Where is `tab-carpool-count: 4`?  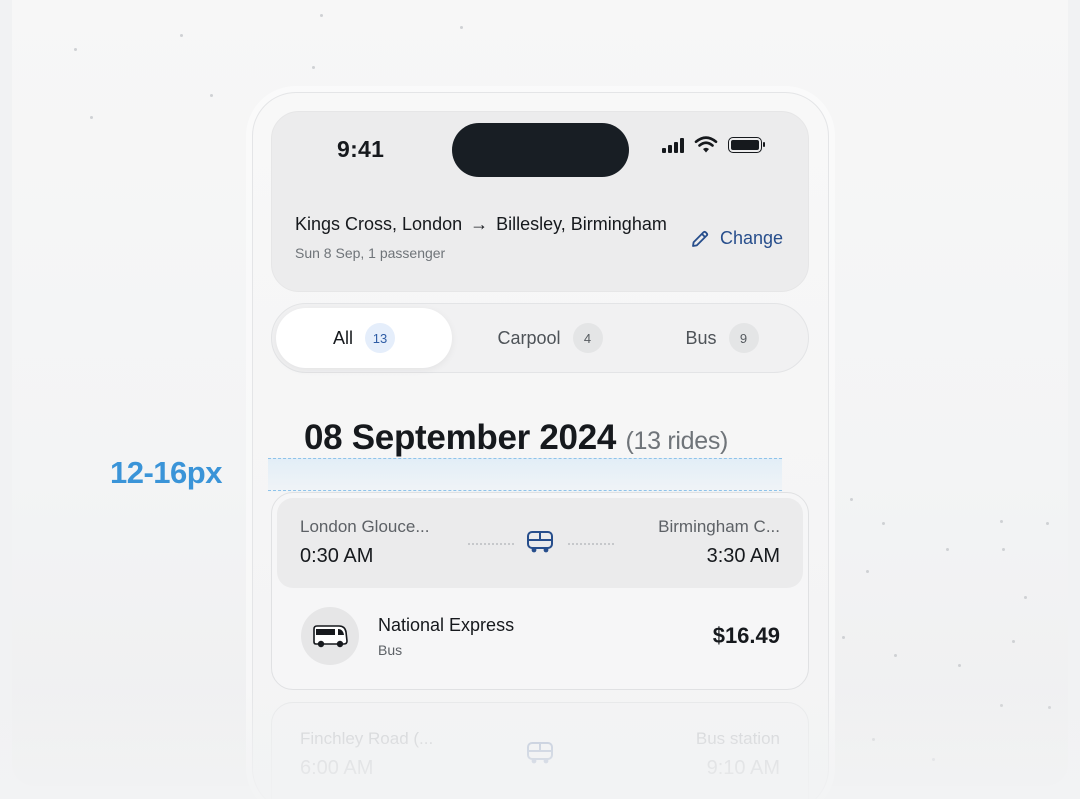 tab-carpool-count: 4 is located at coordinates (587, 338).